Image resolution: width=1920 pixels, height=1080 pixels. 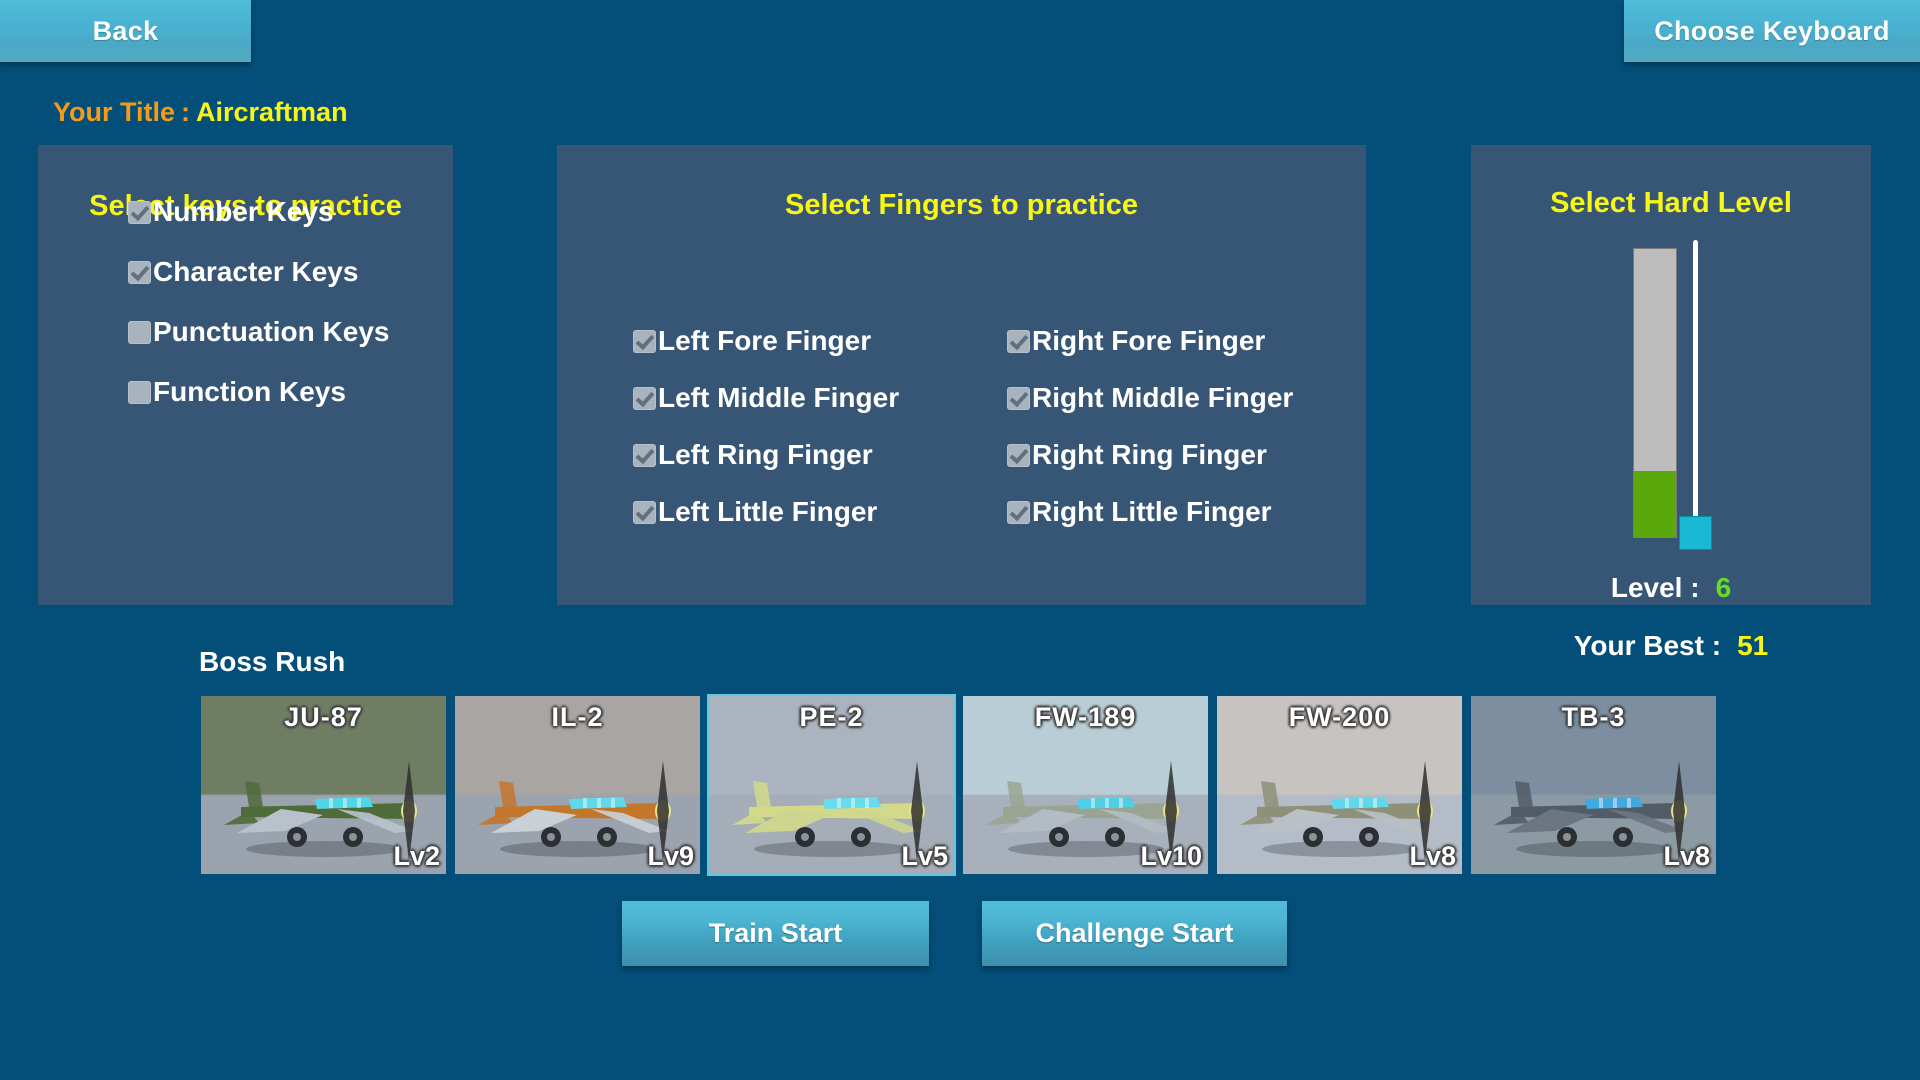 I want to click on back-button-label: Back, so click(x=125, y=30).